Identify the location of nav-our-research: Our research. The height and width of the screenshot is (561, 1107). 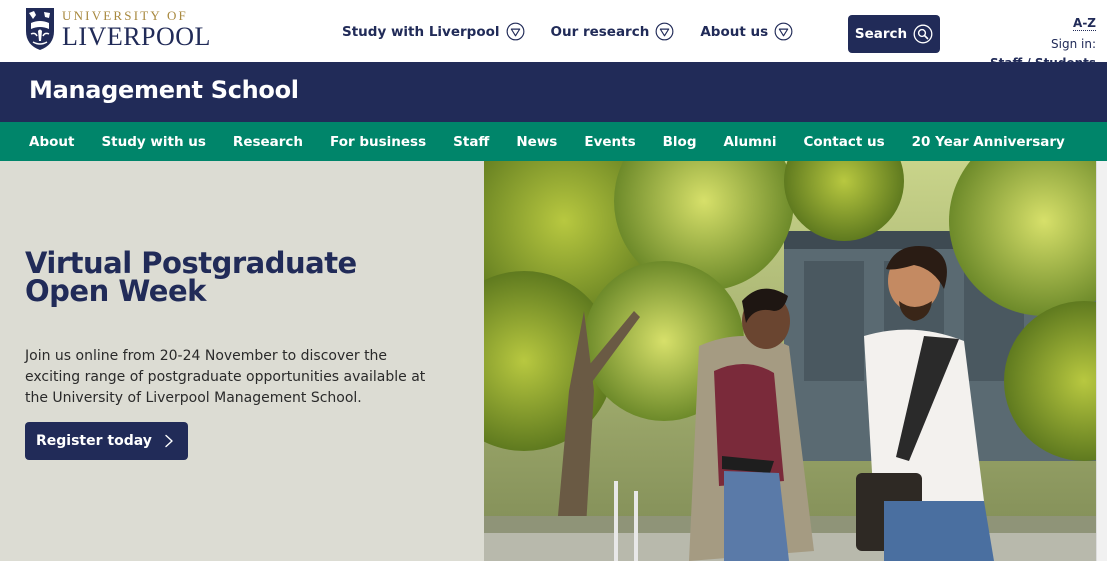
(613, 31).